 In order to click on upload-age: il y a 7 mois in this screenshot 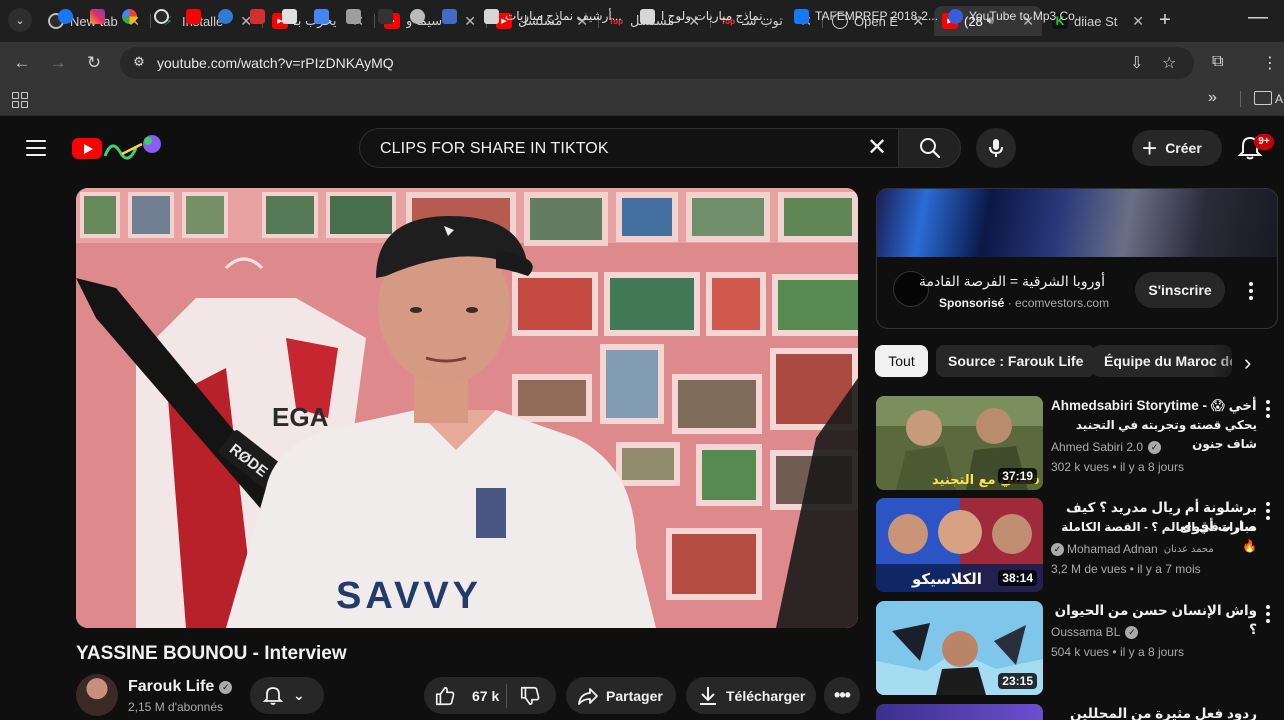, I will do `click(1169, 569)`.